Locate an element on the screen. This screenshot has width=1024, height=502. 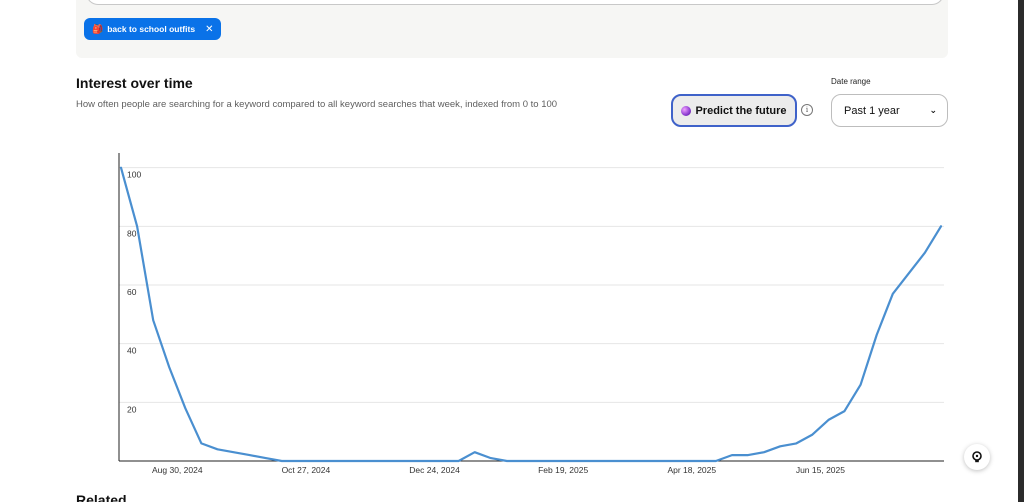
y-tick-label: 40 is located at coordinates (132, 351).